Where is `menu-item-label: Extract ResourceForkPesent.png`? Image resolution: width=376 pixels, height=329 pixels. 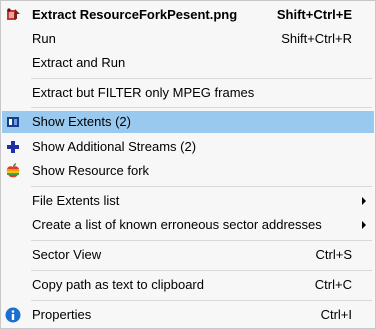 menu-item-label: Extract ResourceForkPesent.png is located at coordinates (135, 14).